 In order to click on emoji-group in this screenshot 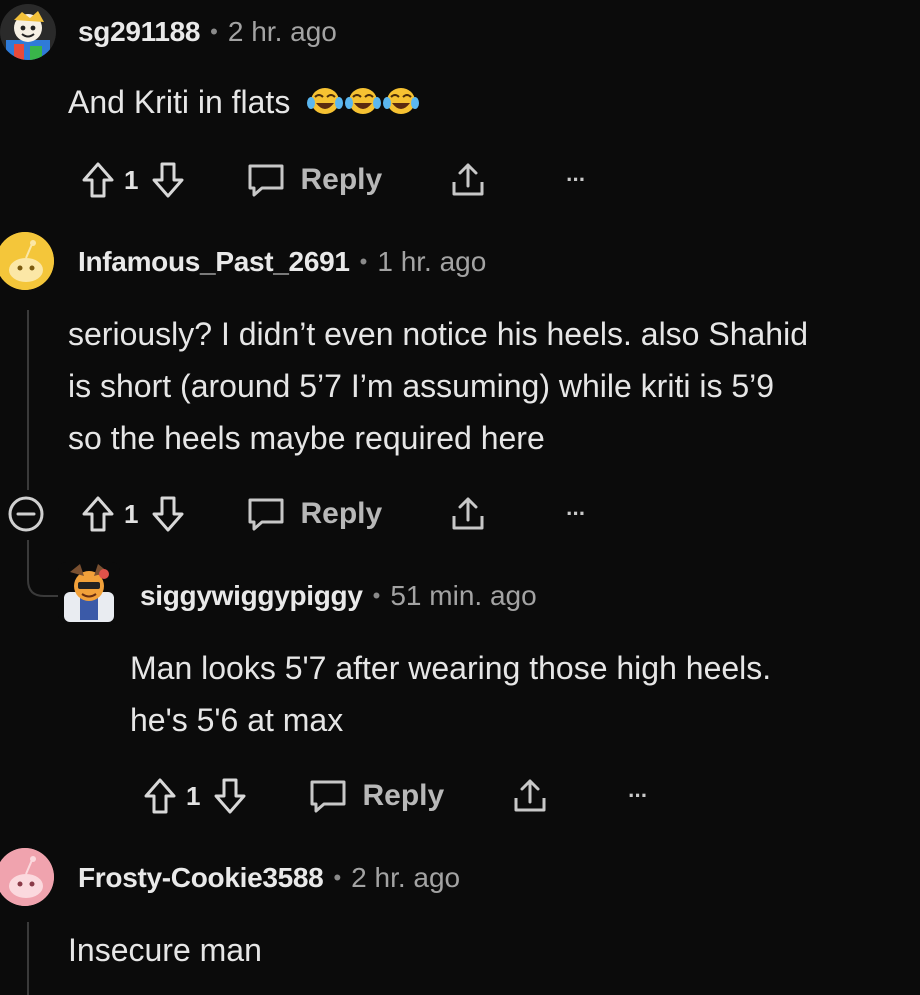, I will do `click(362, 102)`.